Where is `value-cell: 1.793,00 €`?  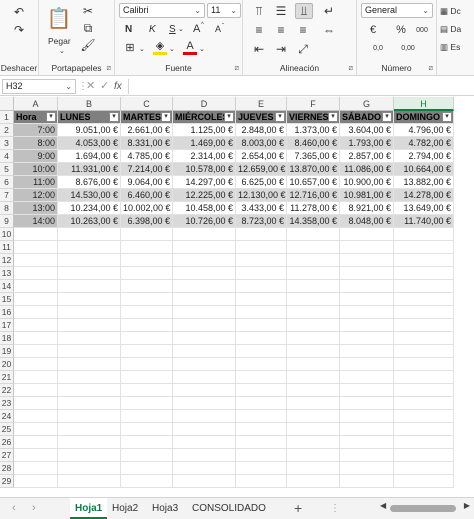
value-cell: 1.793,00 € is located at coordinates (367, 143).